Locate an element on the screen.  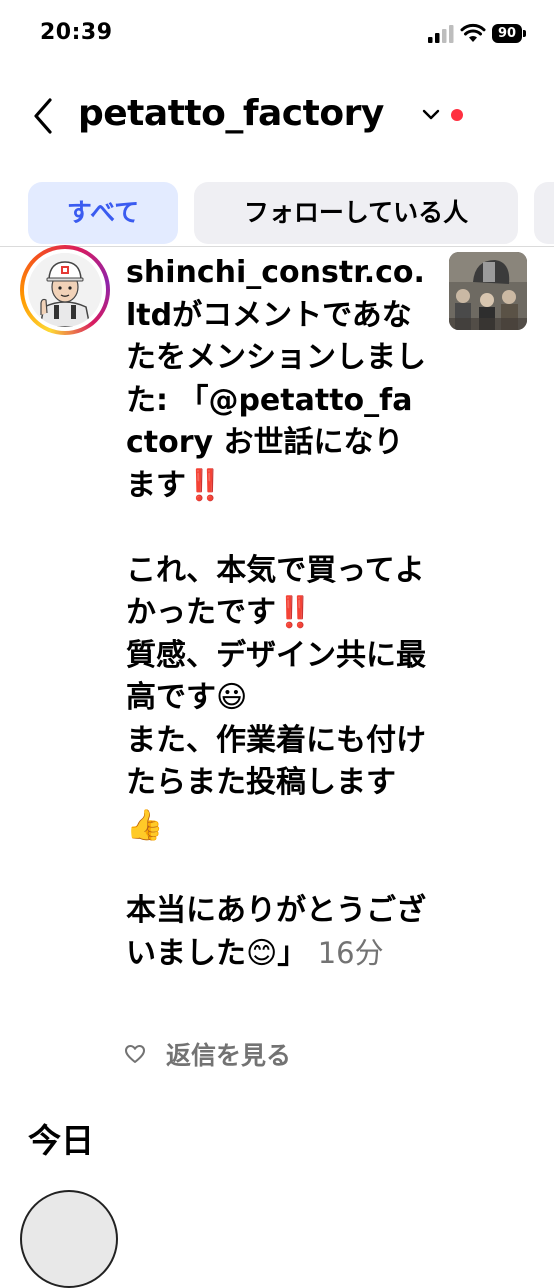
status-bar: 20:39 90 is located at coordinates (277, 35).